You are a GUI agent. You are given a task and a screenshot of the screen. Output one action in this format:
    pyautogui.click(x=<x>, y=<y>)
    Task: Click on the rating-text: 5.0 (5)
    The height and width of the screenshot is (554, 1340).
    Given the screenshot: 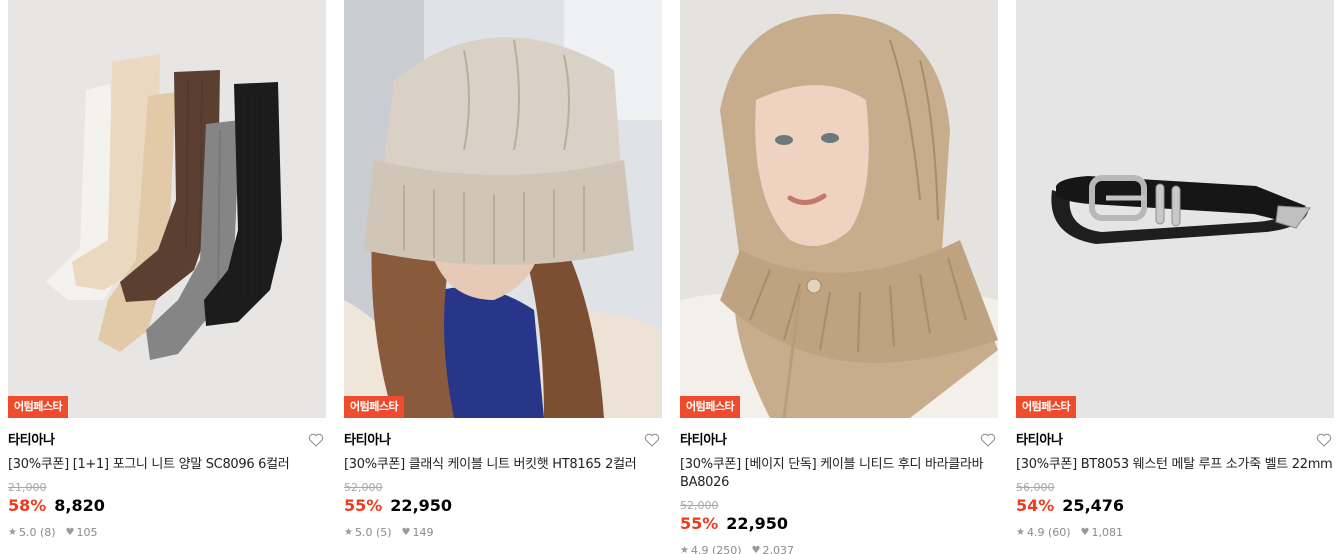 What is the action you would take?
    pyautogui.click(x=373, y=532)
    